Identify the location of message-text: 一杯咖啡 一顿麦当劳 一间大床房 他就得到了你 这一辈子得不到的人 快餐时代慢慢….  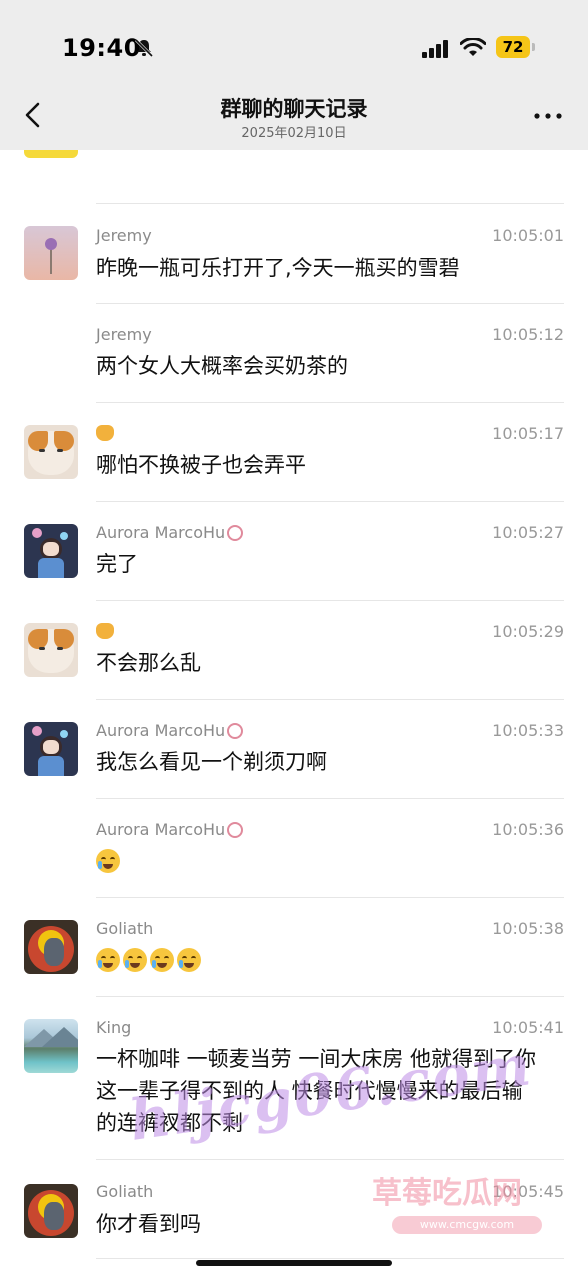
(332, 1091).